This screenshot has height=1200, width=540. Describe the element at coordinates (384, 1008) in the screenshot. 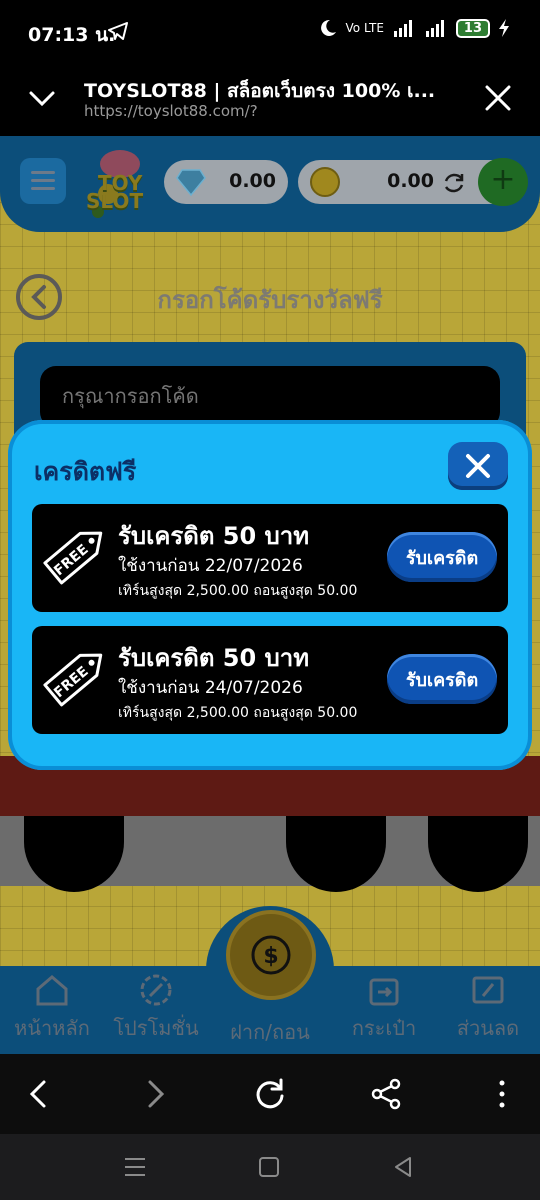

I see `nav-item-wallet: กระเป๋า` at that location.